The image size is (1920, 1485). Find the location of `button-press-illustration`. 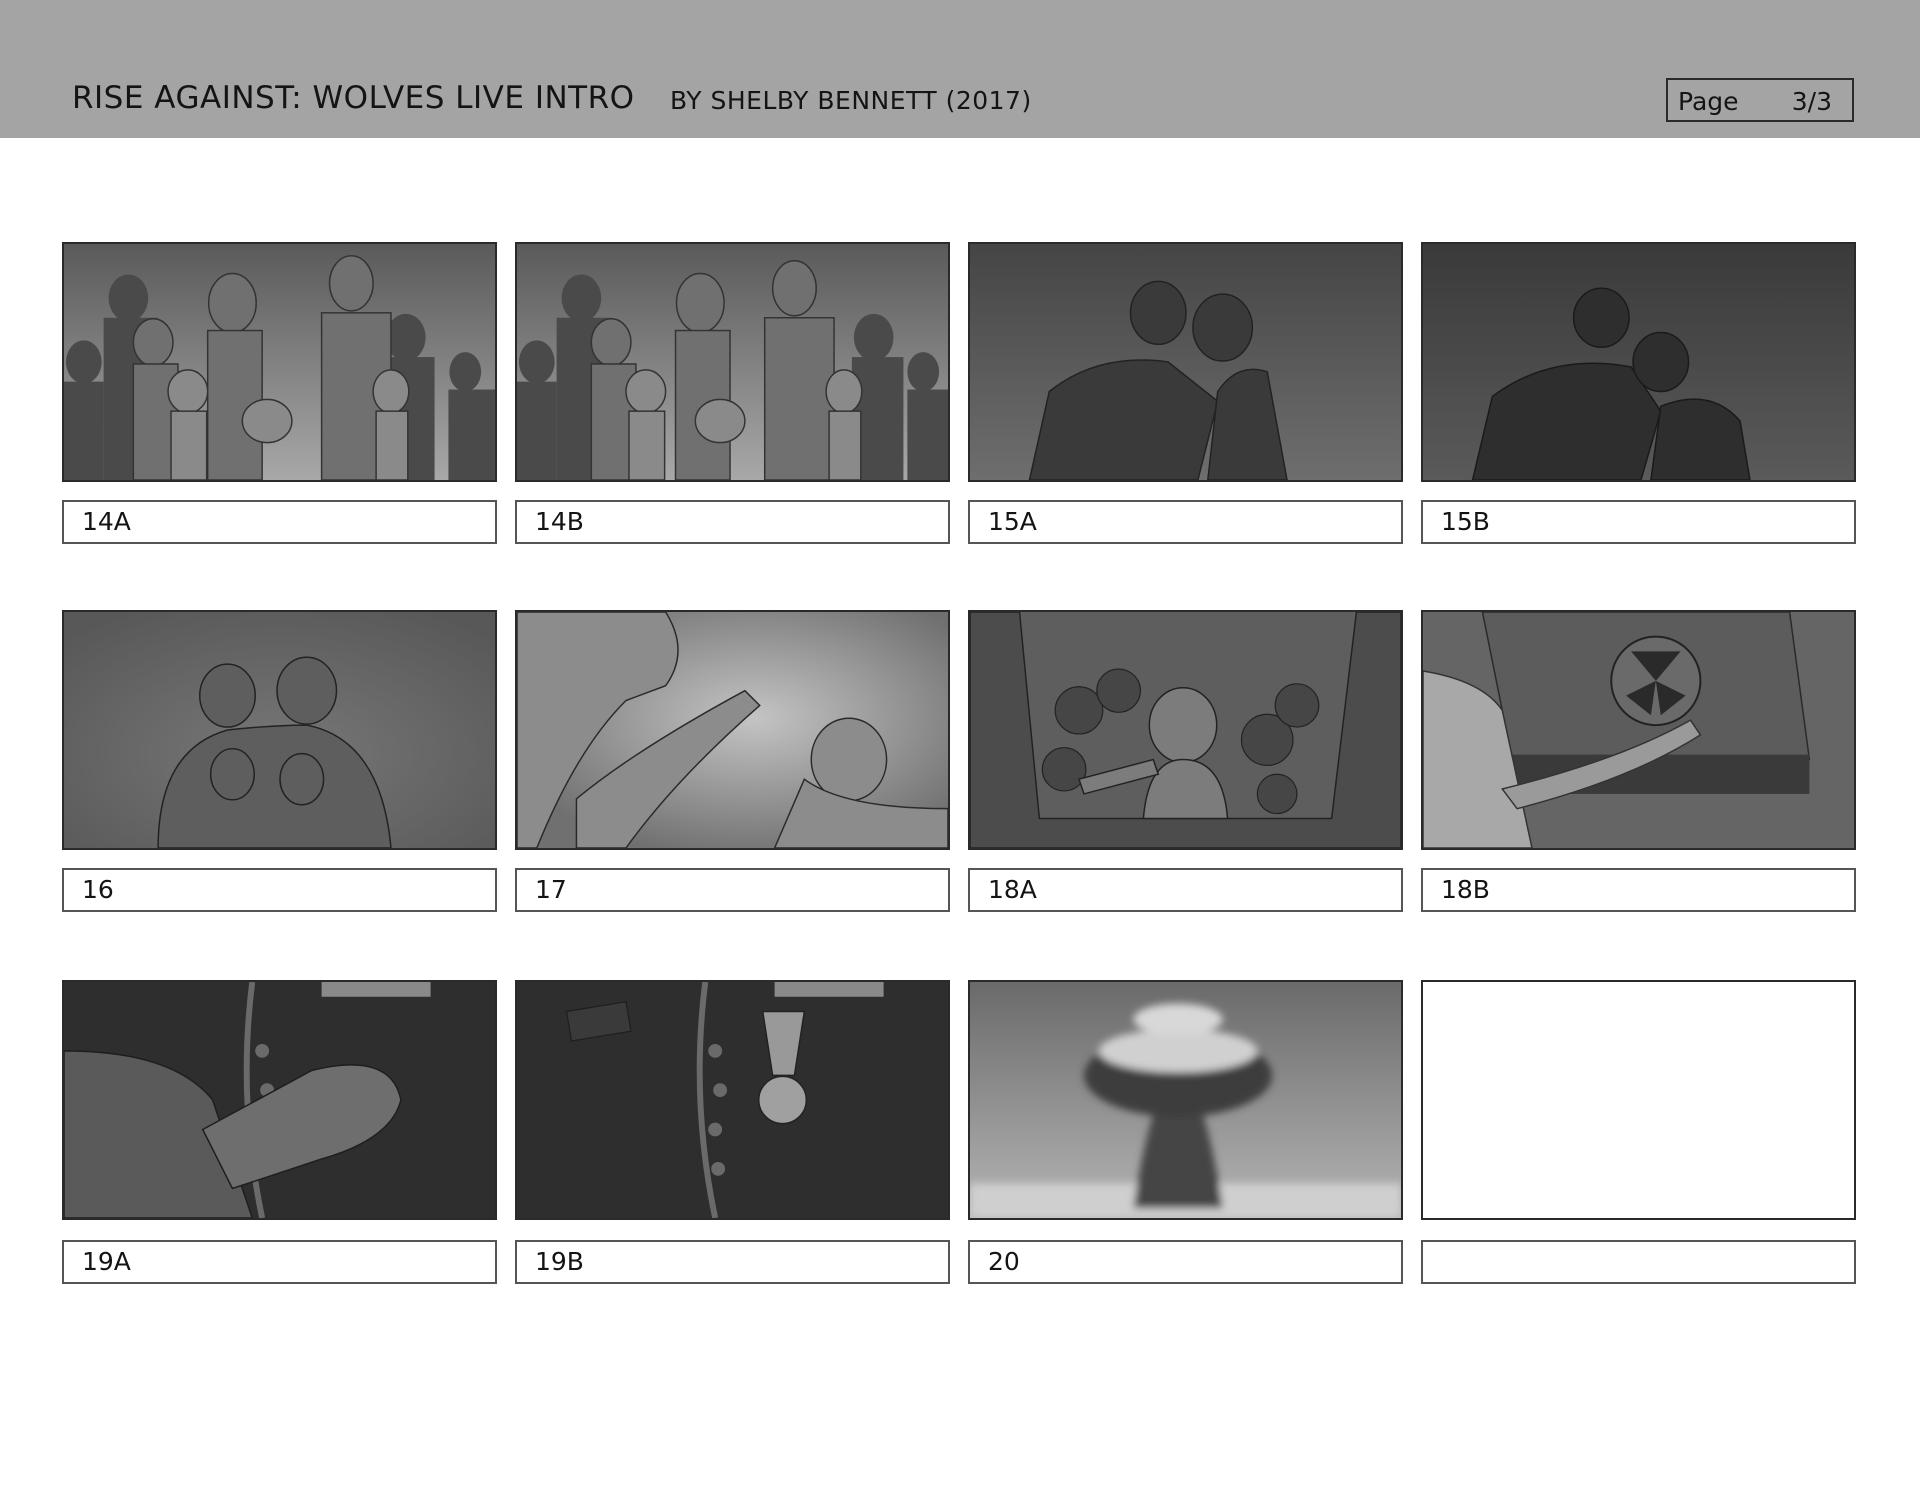

button-press-illustration is located at coordinates (279, 1100).